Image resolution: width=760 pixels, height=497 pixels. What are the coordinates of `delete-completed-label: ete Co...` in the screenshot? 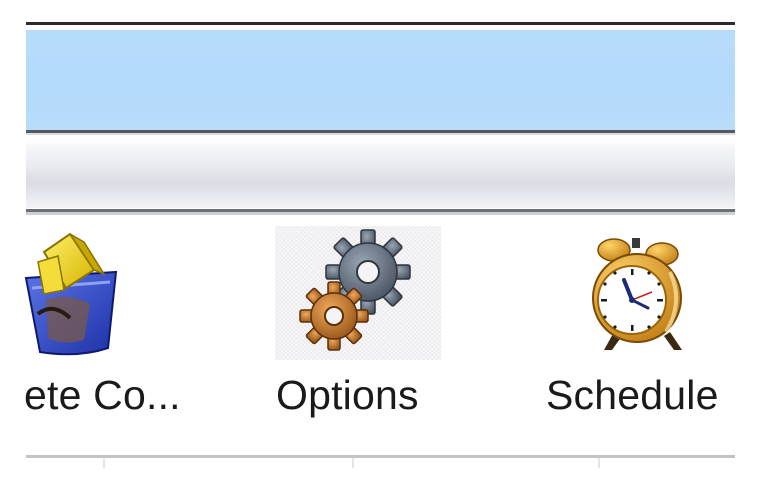 It's located at (102, 395).